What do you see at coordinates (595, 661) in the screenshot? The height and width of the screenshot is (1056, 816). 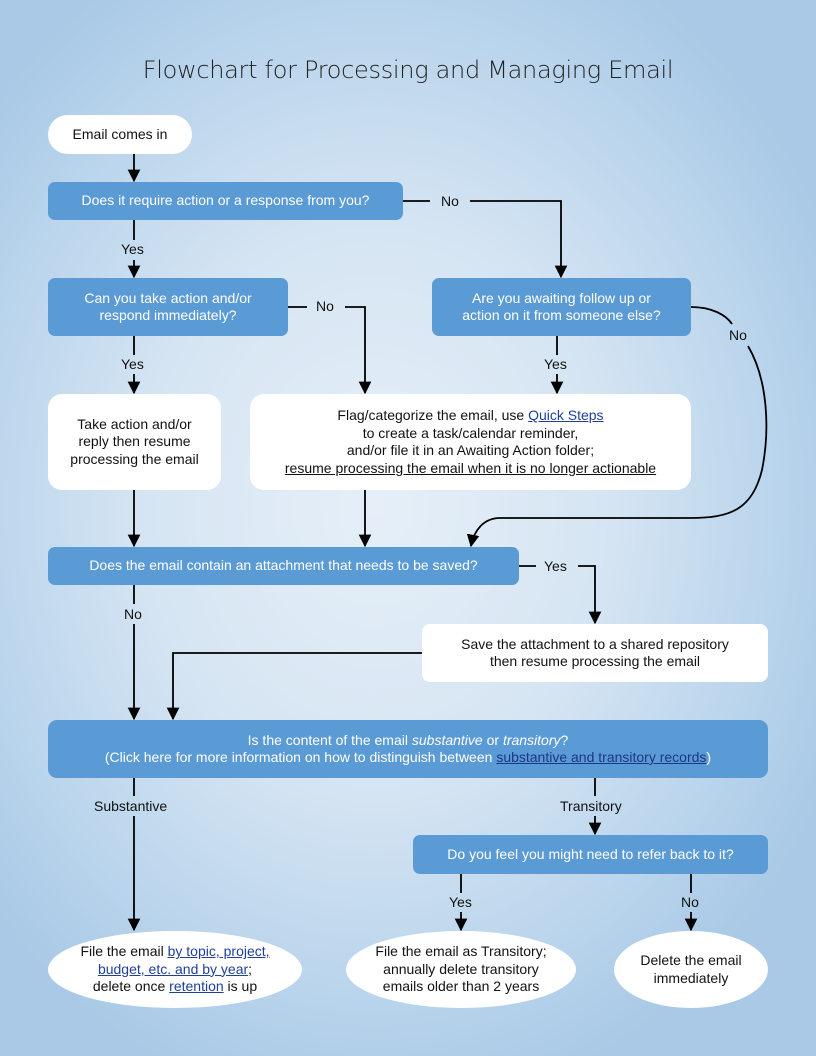 I see `save-attachment-line2: then resume processing the email` at bounding box center [595, 661].